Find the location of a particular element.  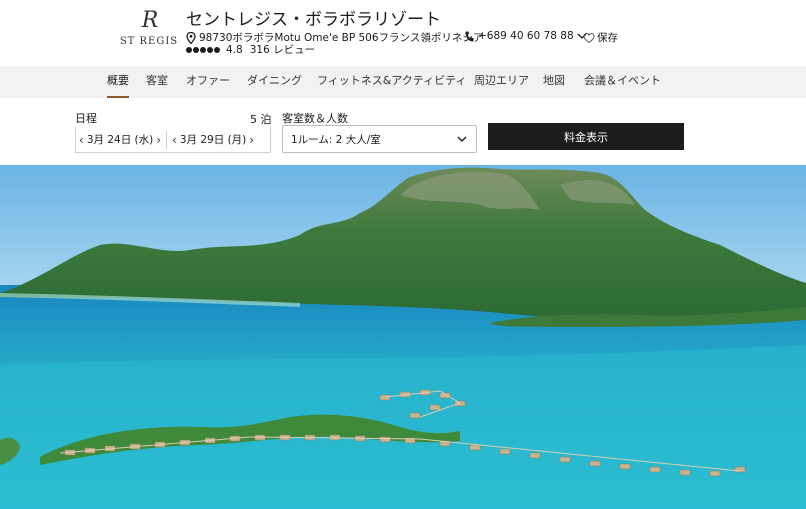

logo-monogram: R is located at coordinates (150, 20).